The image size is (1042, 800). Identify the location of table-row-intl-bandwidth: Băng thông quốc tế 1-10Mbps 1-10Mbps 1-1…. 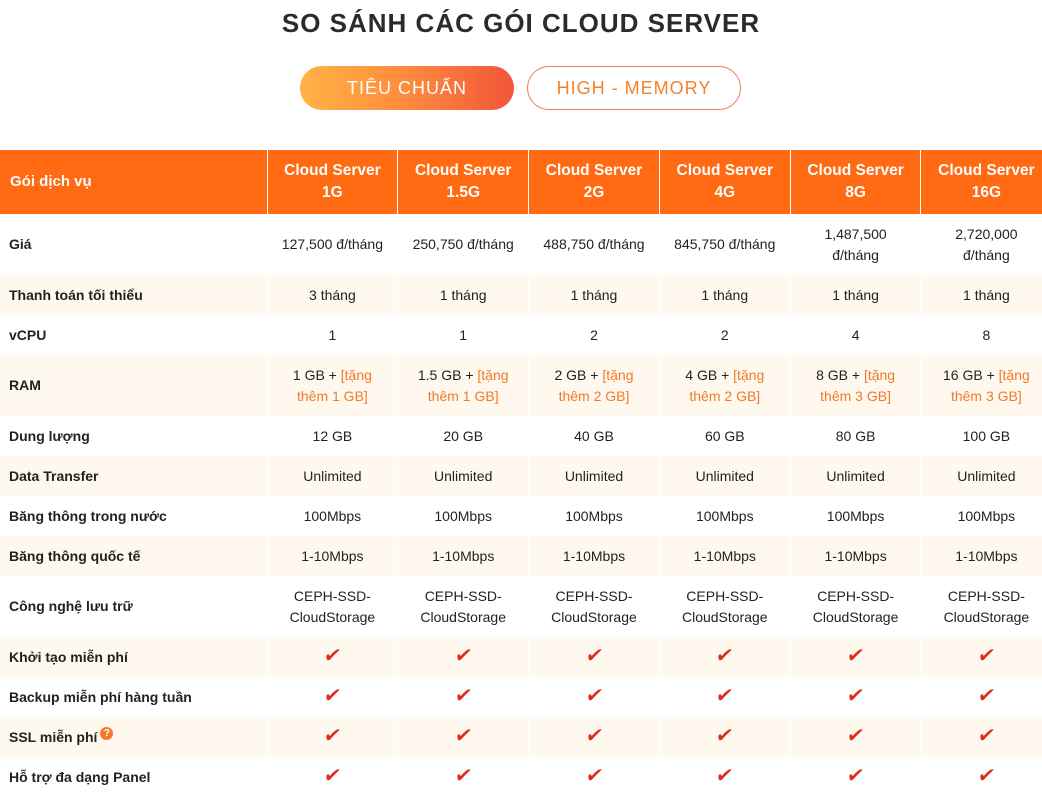
(521, 556).